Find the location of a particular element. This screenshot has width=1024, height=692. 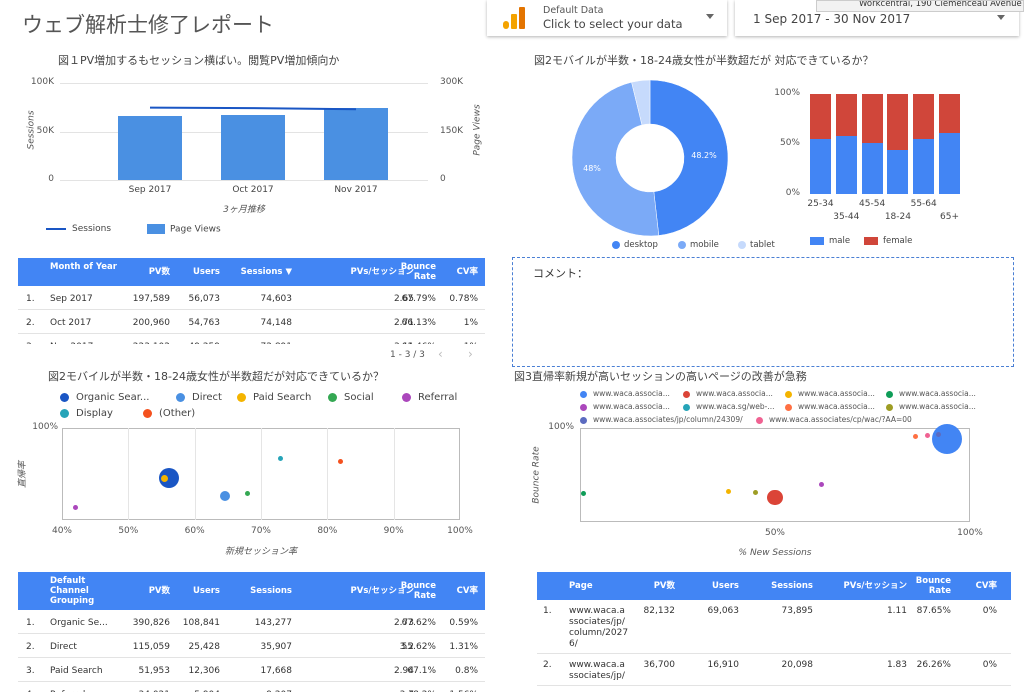

x-tick-label: 100% is located at coordinates (970, 533).